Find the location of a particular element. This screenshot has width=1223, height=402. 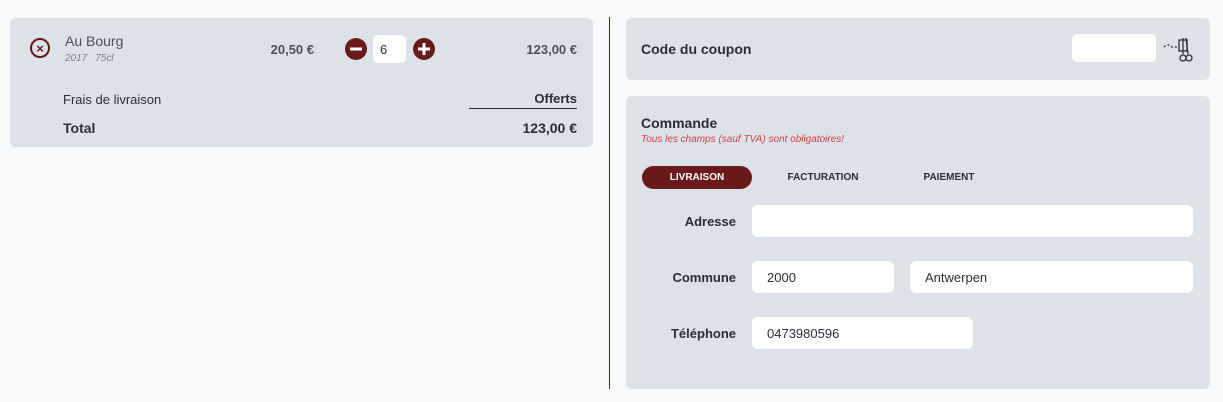

line-total: 123,00 € is located at coordinates (551, 49).